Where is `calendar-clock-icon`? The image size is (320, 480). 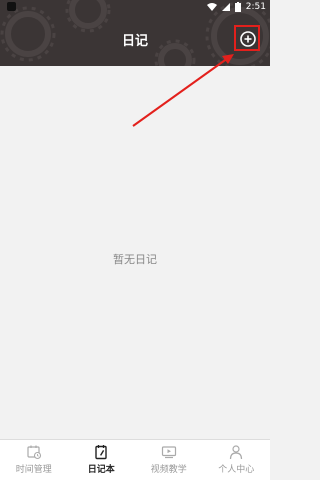
calendar-clock-icon is located at coordinates (34, 452).